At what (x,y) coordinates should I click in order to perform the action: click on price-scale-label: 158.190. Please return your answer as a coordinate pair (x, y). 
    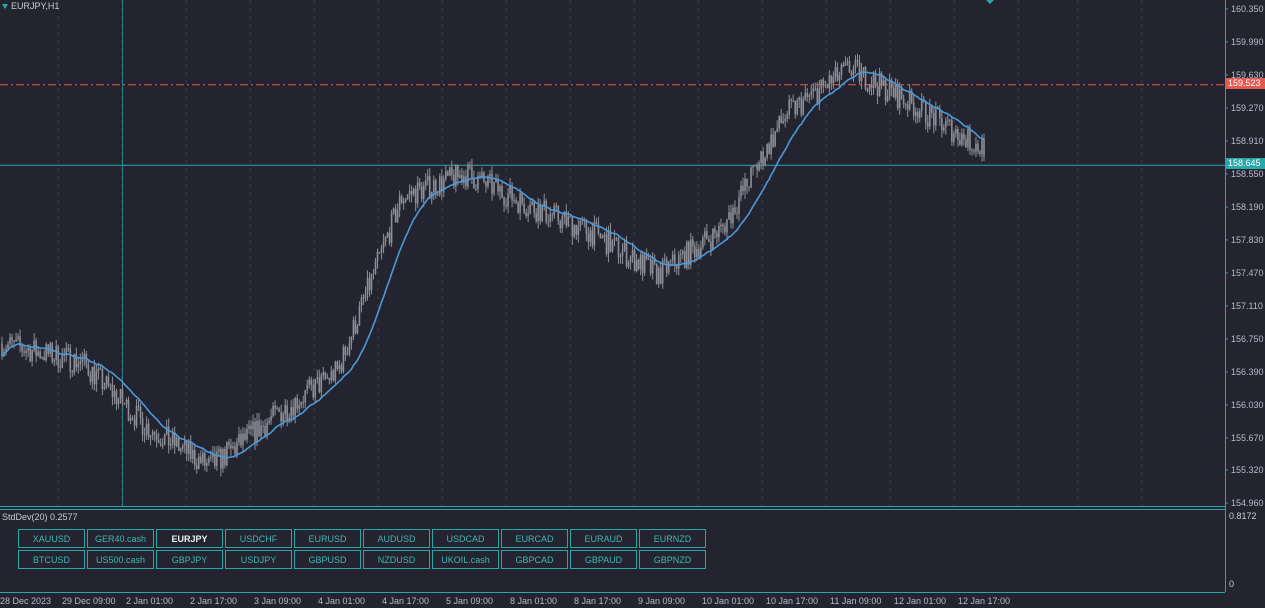
    Looking at the image, I should click on (1247, 207).